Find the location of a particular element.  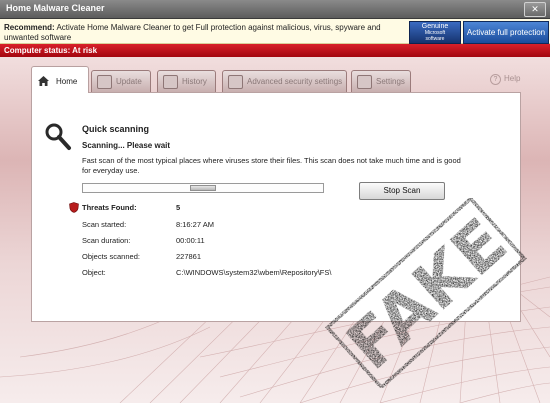

gear-icon is located at coordinates (364, 82).